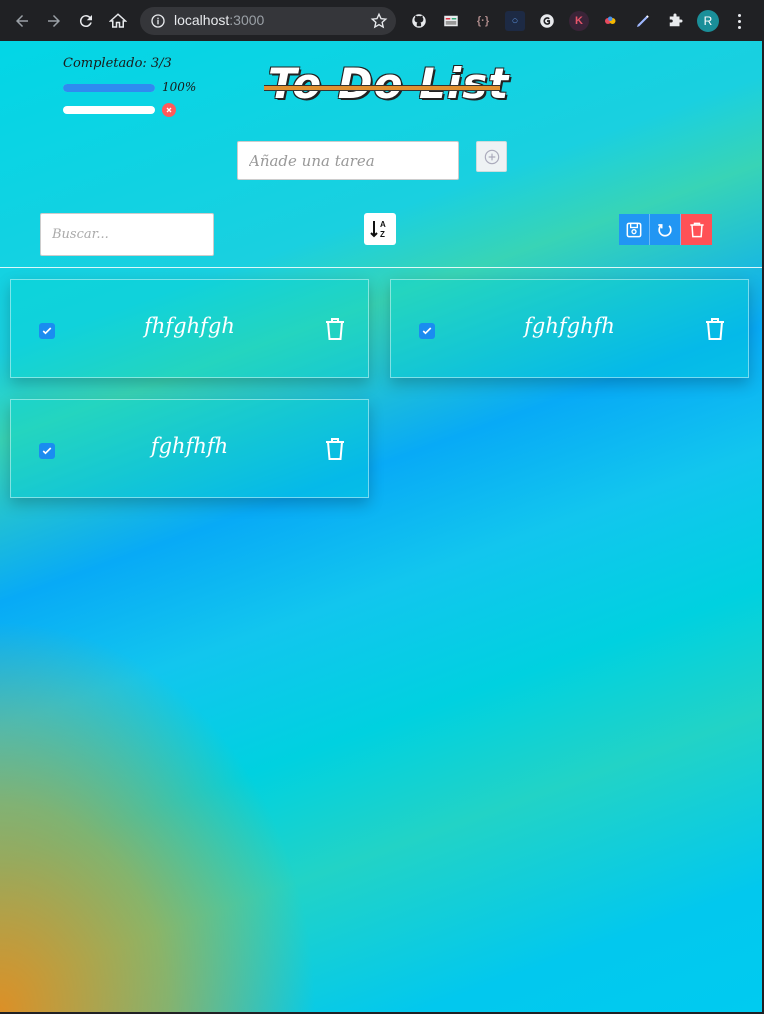  Describe the element at coordinates (675, 21) in the screenshot. I see `puzzle-icon` at that location.